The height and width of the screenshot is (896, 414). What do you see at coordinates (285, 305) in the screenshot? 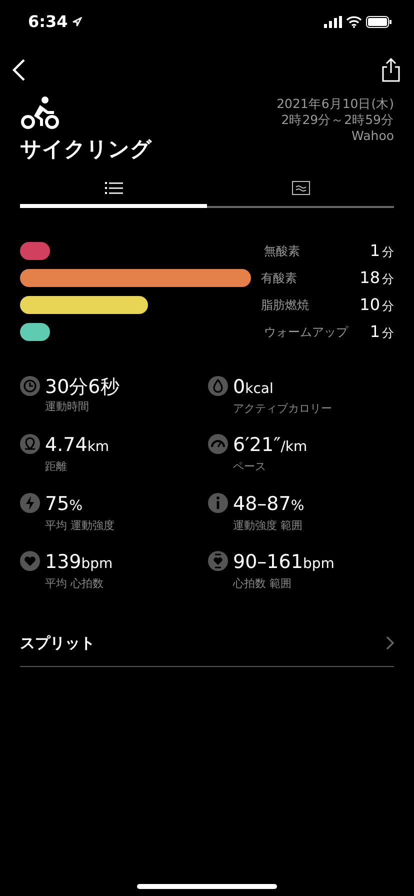
I see `zone-name: 脂肪燃焼` at bounding box center [285, 305].